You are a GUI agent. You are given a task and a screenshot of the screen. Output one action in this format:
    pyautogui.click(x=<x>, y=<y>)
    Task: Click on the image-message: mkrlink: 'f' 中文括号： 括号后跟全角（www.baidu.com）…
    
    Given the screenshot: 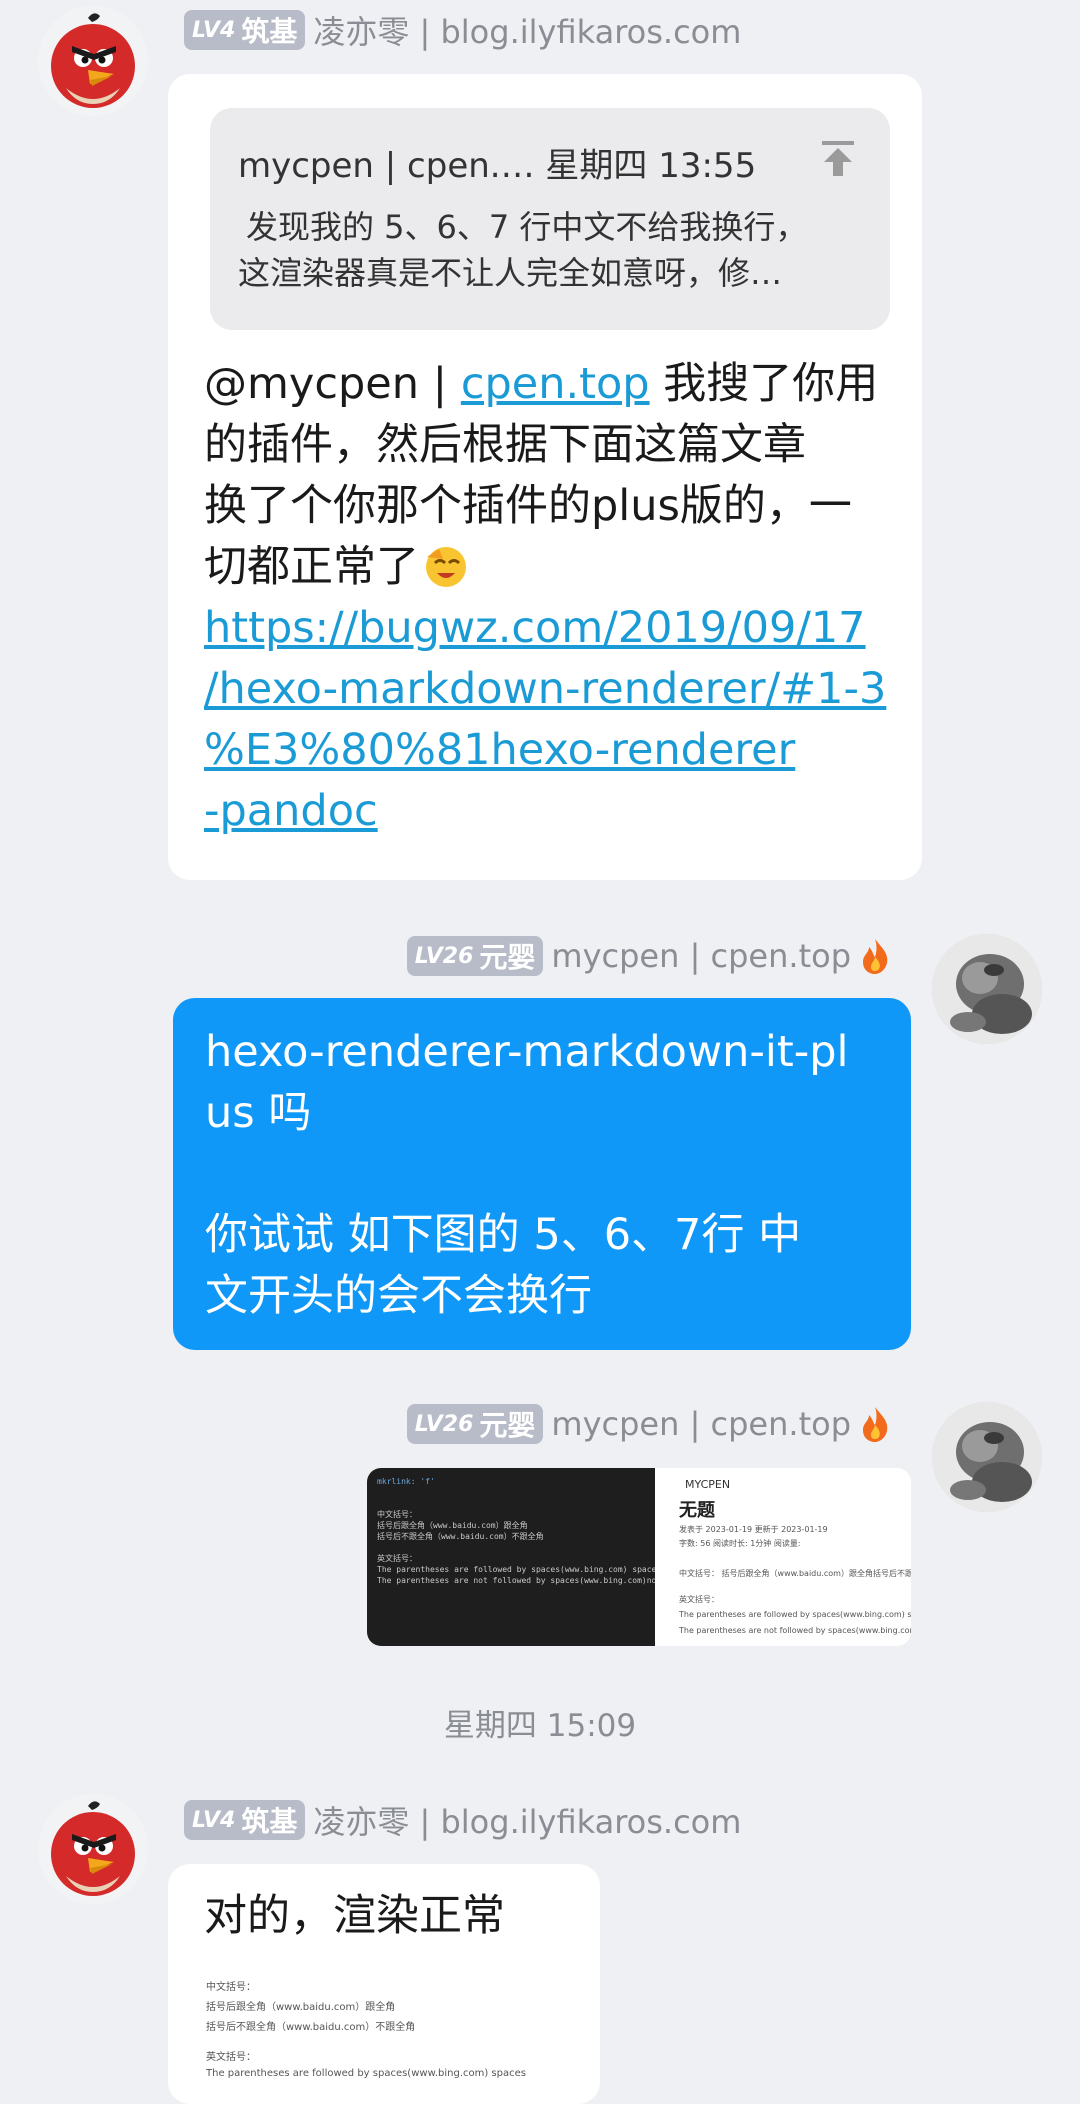 What is the action you would take?
    pyautogui.click(x=639, y=1557)
    